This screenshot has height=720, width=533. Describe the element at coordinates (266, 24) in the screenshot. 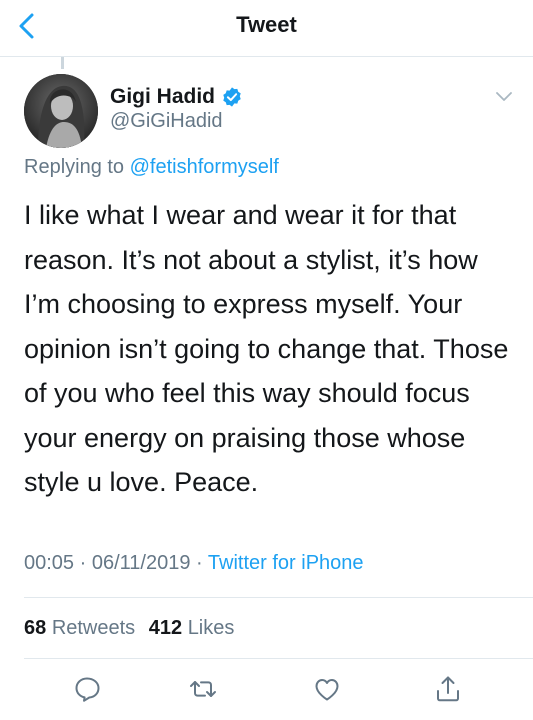

I see `page-title: Tweet` at that location.